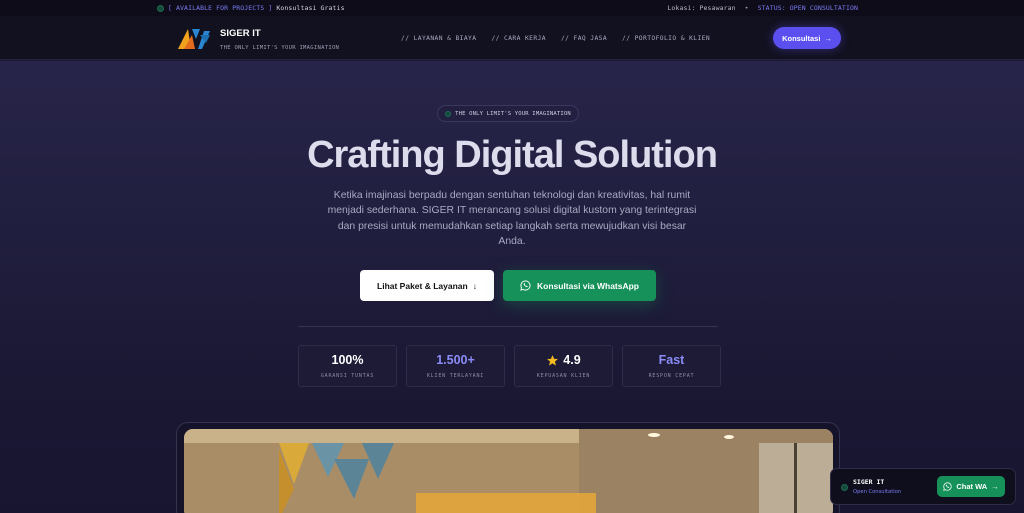  I want to click on chat-wa-label: Chat WA, so click(972, 486).